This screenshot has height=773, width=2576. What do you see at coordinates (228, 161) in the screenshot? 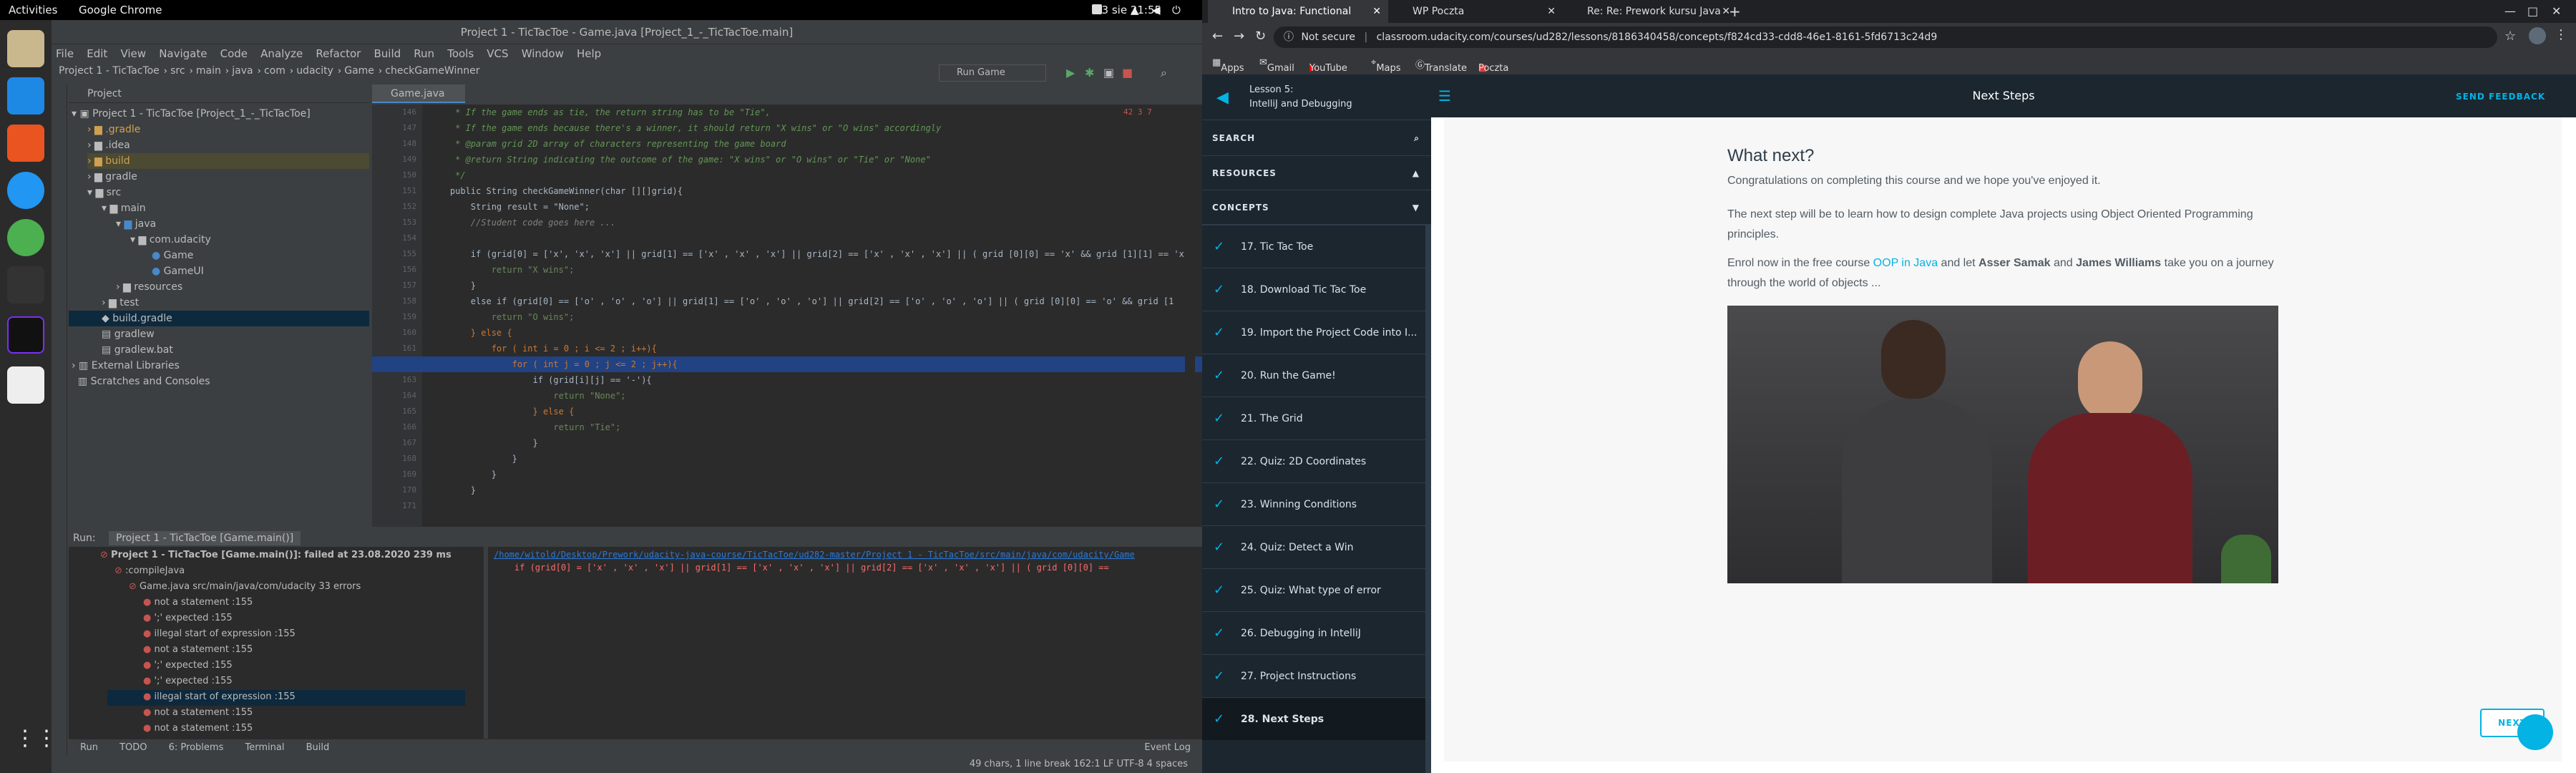
I see `tree-item-build: › ▆ build` at bounding box center [228, 161].